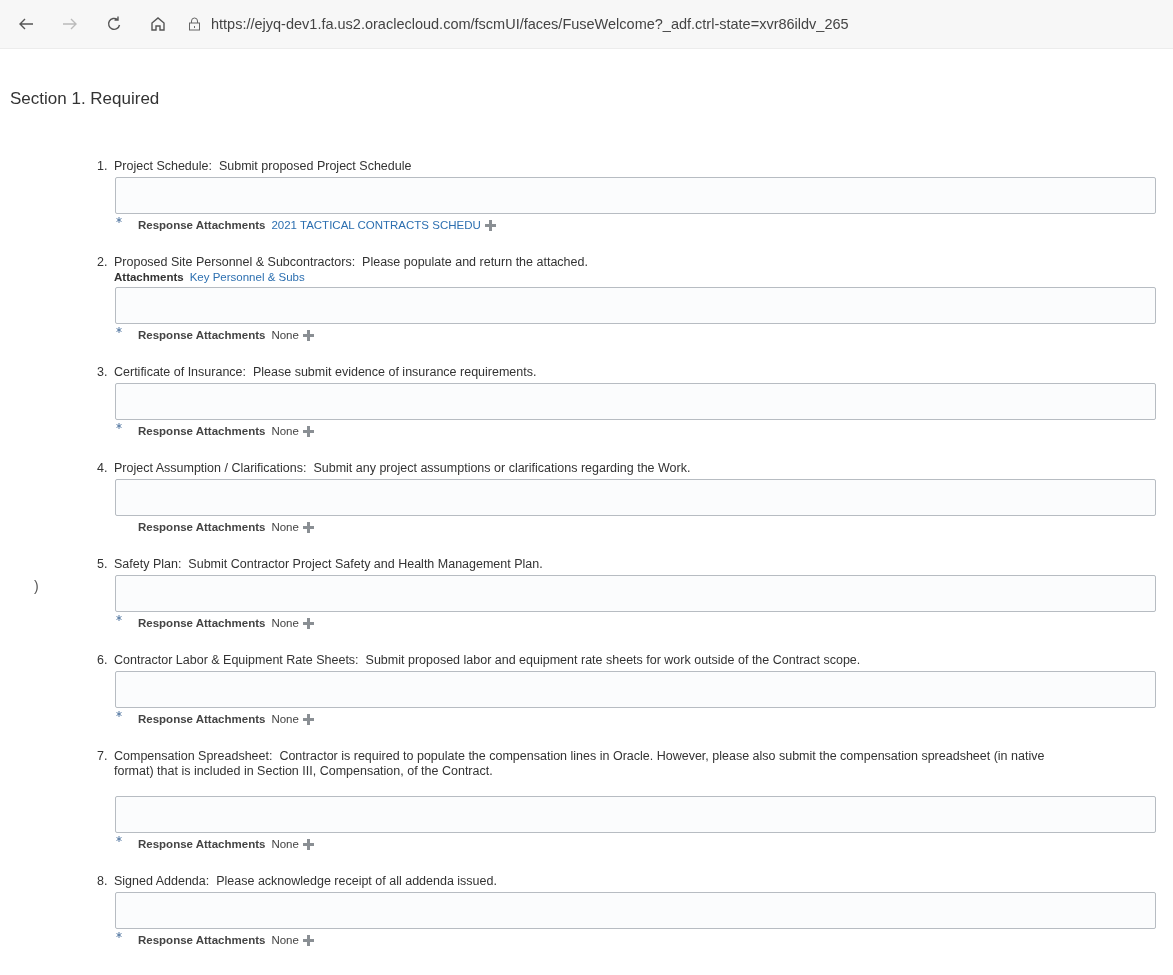  What do you see at coordinates (306, 881) in the screenshot?
I see `question-text: Signed Addenda: Please acknowledge receipt of all addenda issued.` at bounding box center [306, 881].